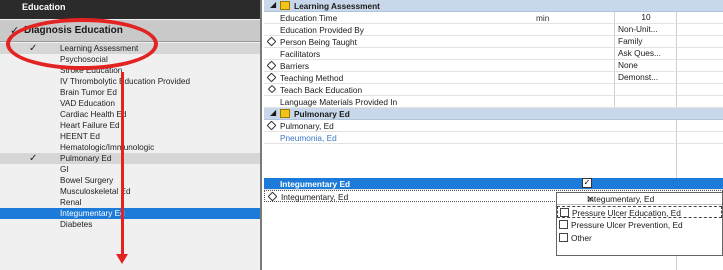 This screenshot has width=723, height=270. I want to click on sidebar-item-gi: GI, so click(130, 169).